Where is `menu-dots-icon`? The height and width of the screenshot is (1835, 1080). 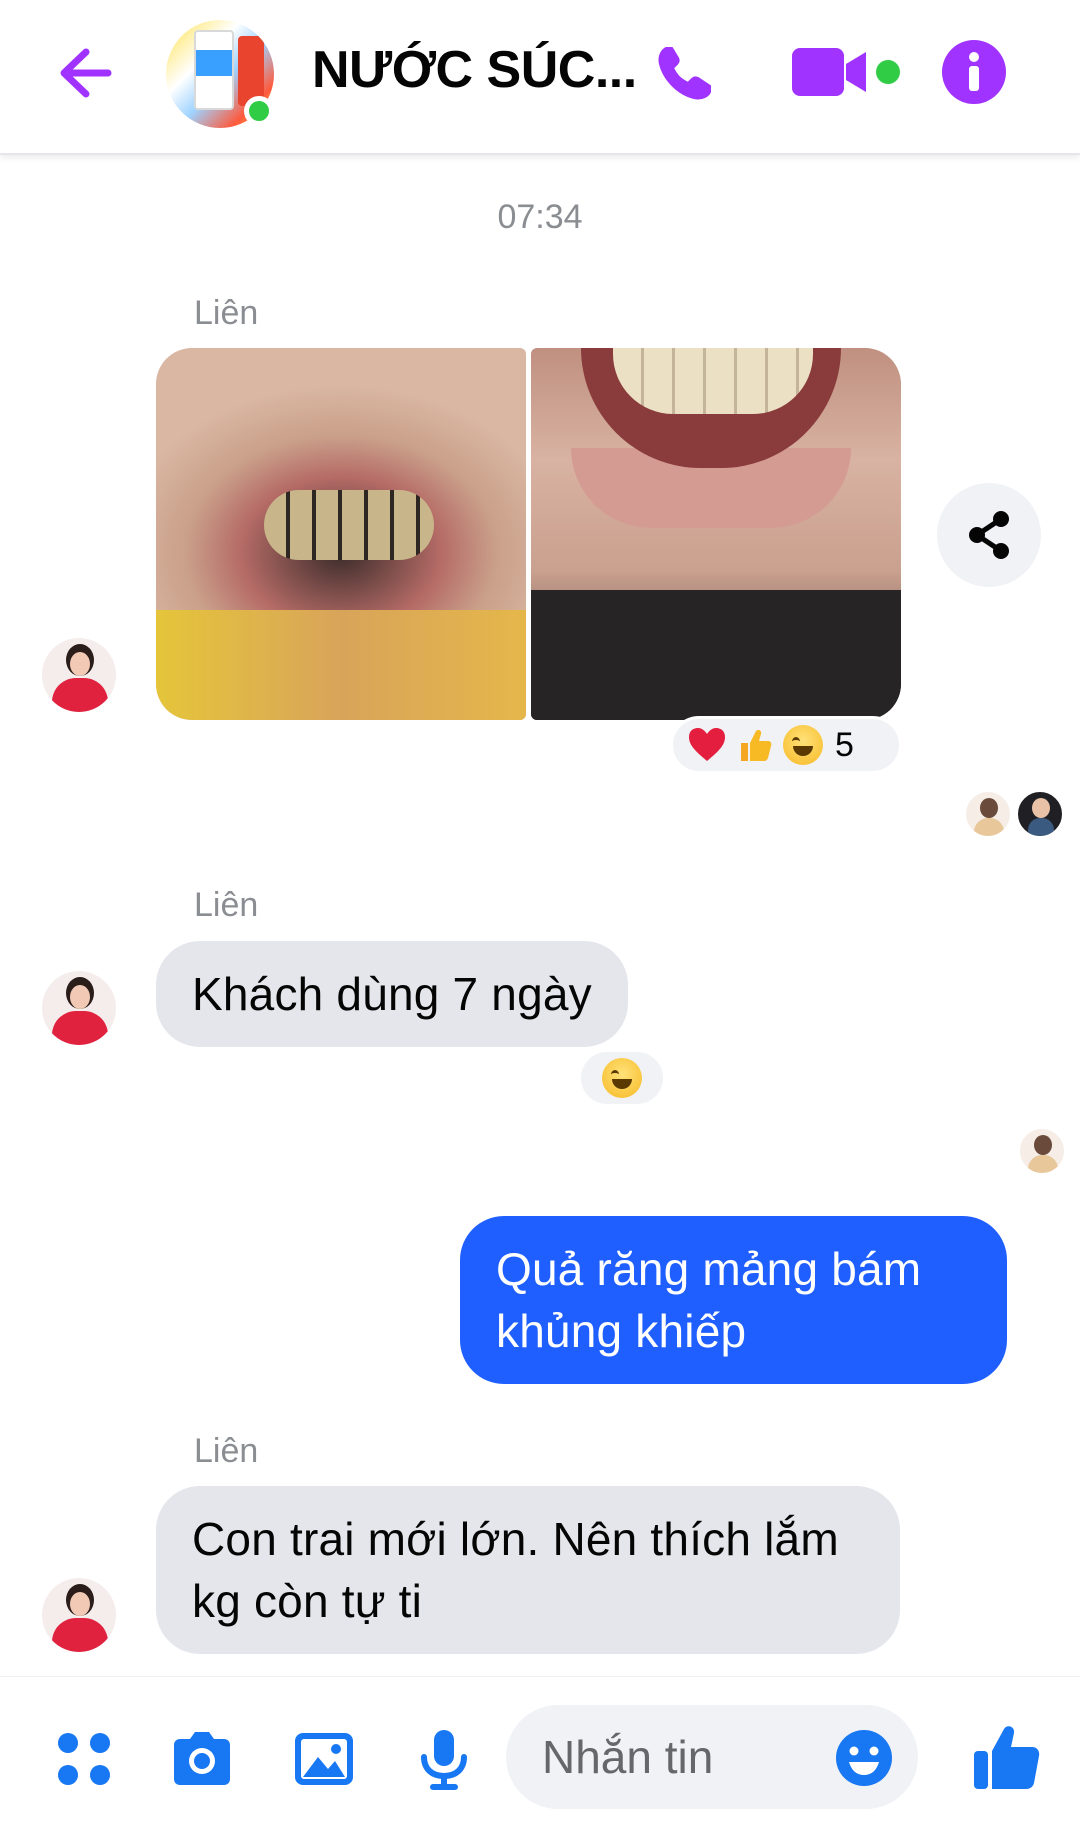 menu-dots-icon is located at coordinates (84, 1759).